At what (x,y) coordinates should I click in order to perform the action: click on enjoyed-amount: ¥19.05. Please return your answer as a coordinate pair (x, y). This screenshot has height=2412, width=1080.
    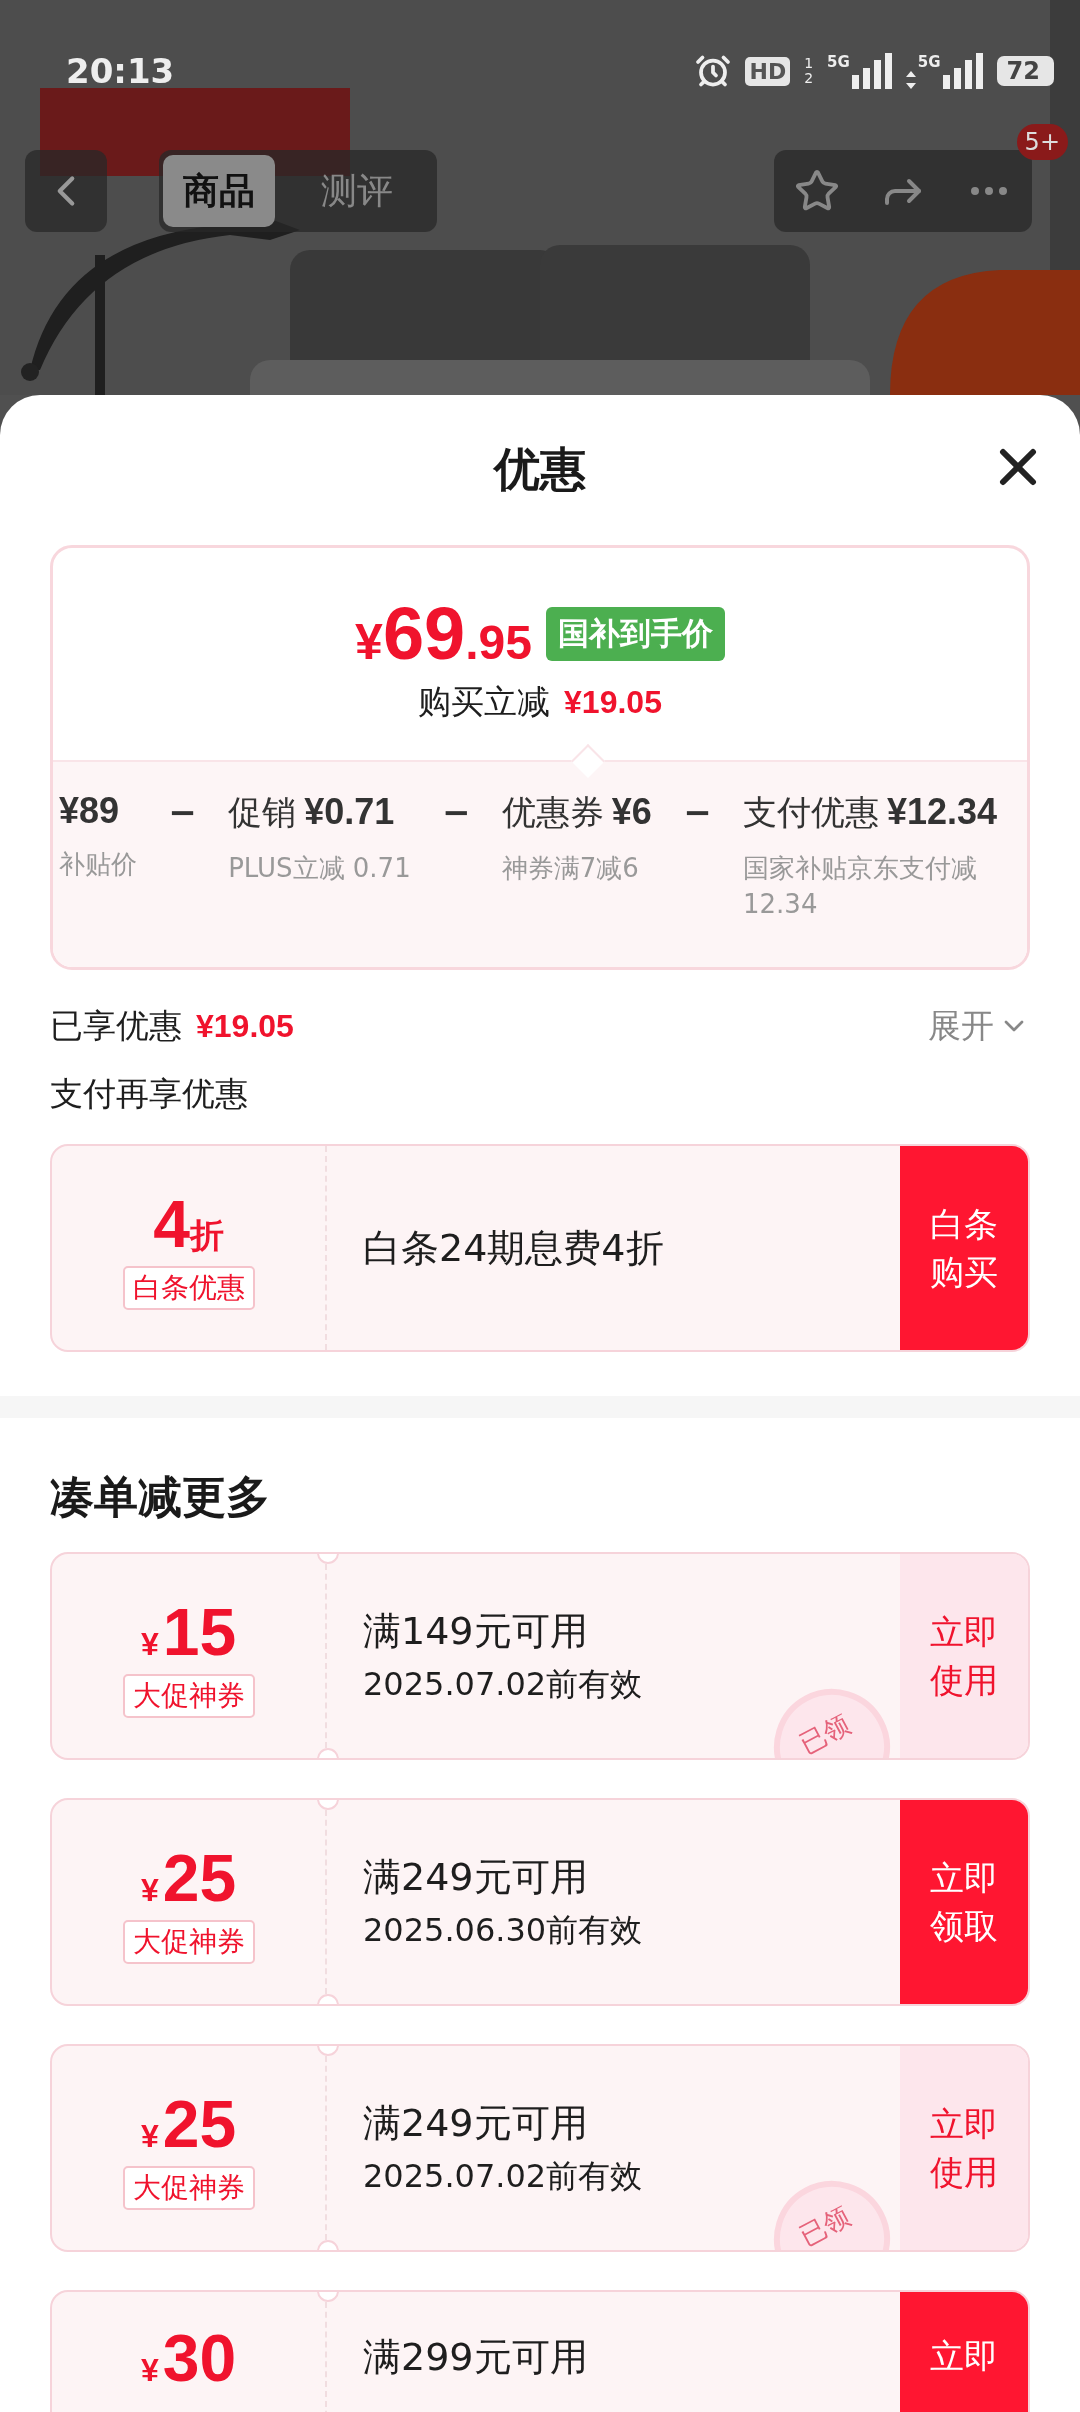
    Looking at the image, I should click on (245, 1026).